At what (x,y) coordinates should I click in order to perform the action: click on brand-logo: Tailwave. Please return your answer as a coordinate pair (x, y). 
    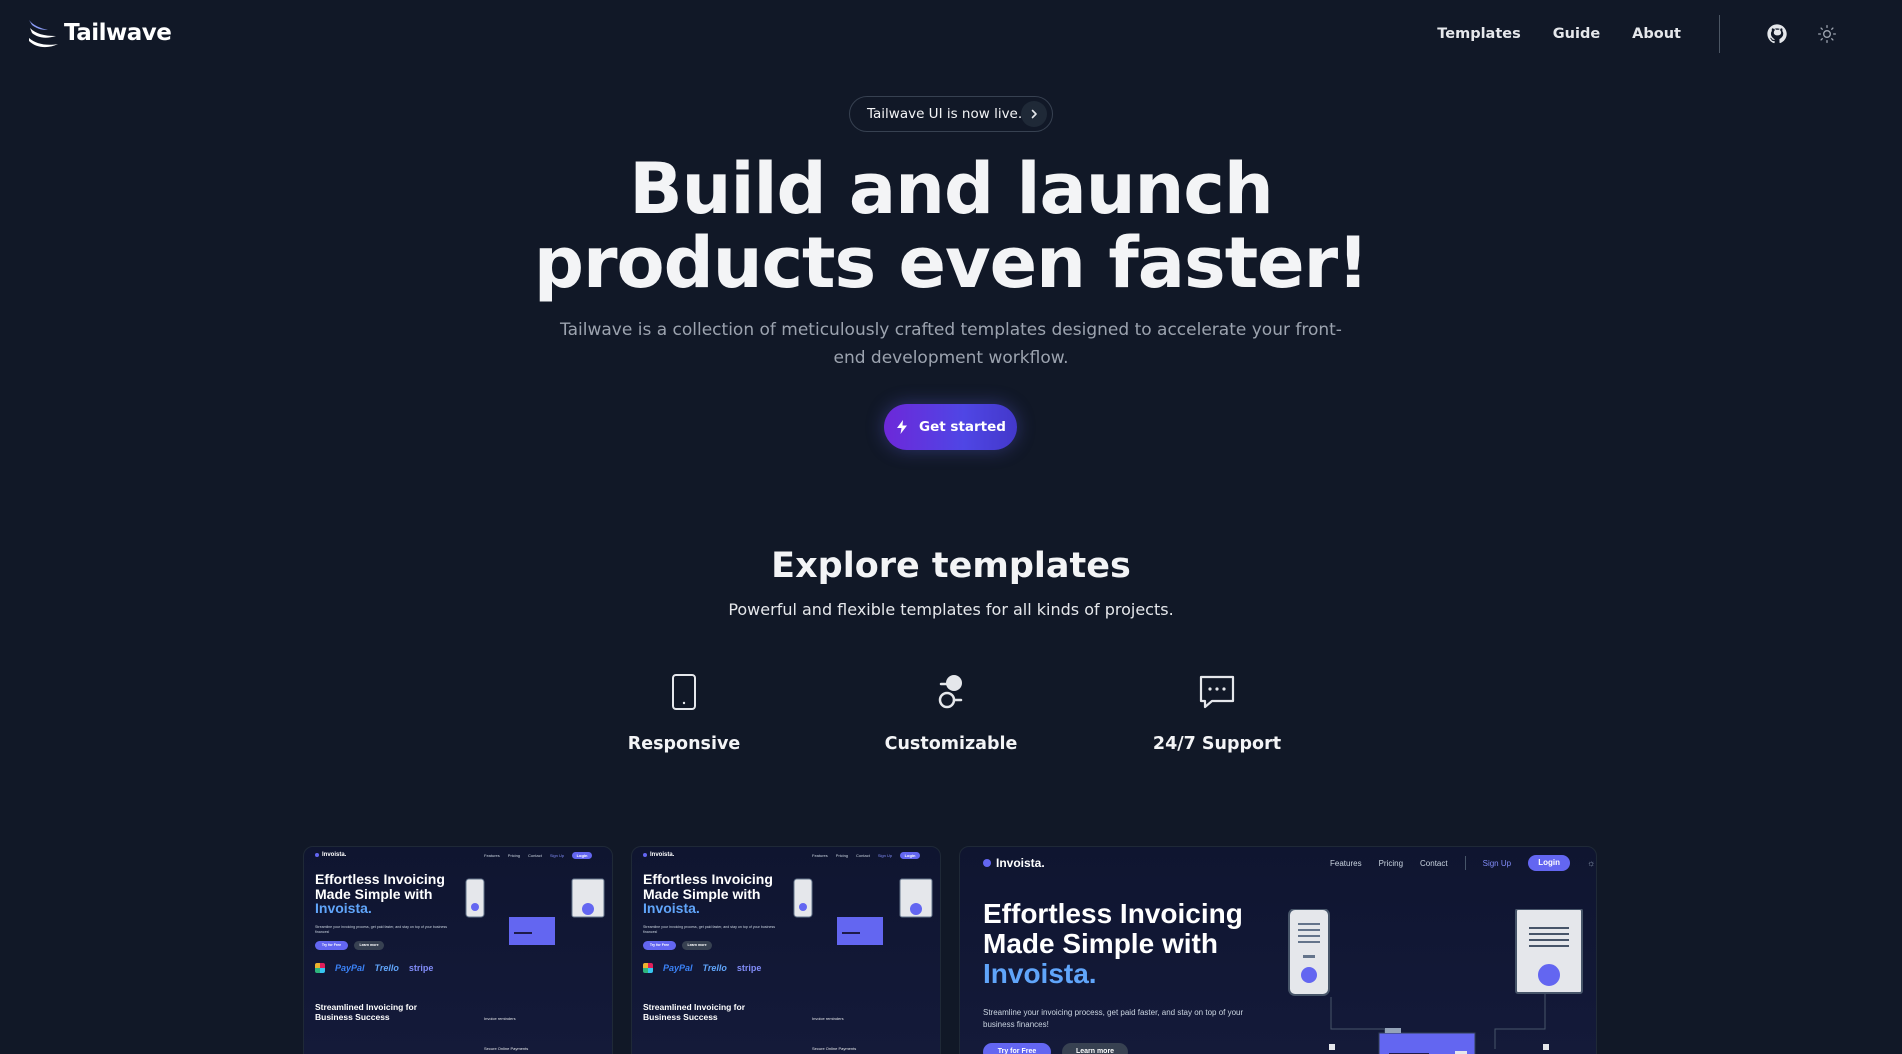
    Looking at the image, I should click on (99, 33).